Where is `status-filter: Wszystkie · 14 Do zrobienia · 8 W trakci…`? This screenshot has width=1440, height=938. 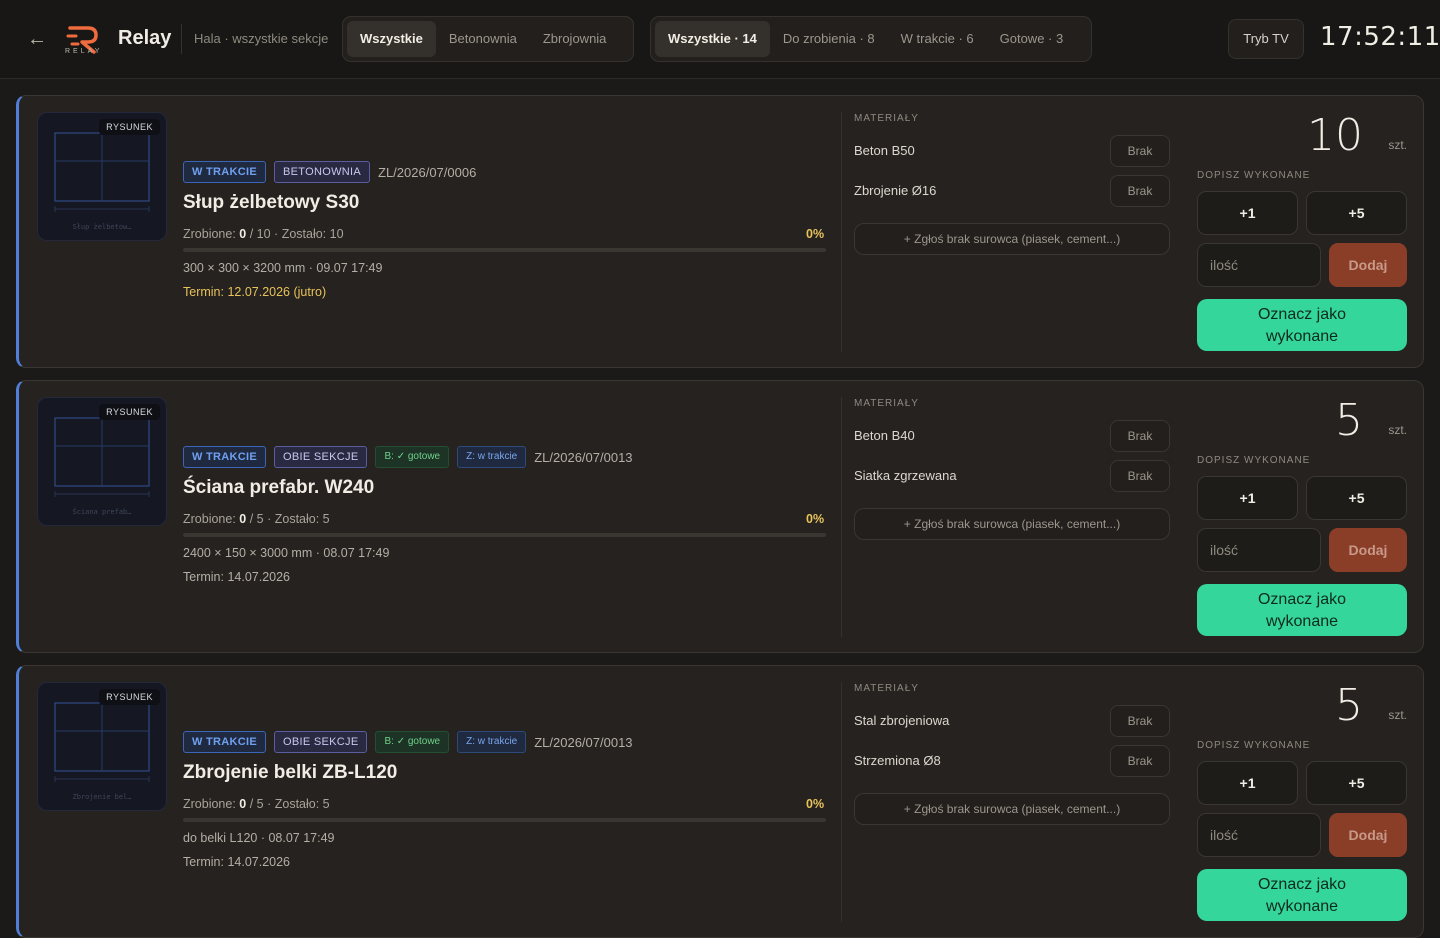 status-filter: Wszystkie · 14 Do zrobienia · 8 W trakci… is located at coordinates (871, 39).